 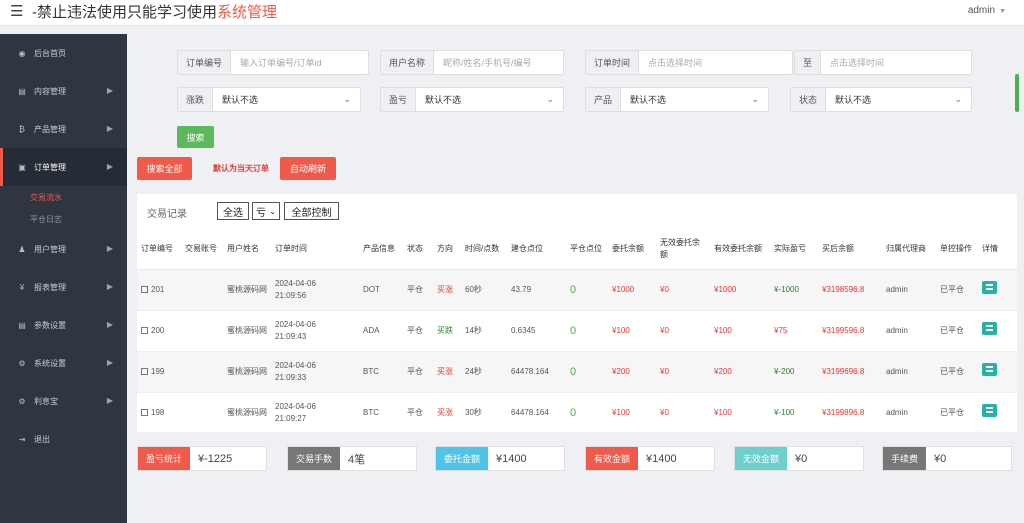 I want to click on menu-icon: ☰, so click(x=16, y=12).